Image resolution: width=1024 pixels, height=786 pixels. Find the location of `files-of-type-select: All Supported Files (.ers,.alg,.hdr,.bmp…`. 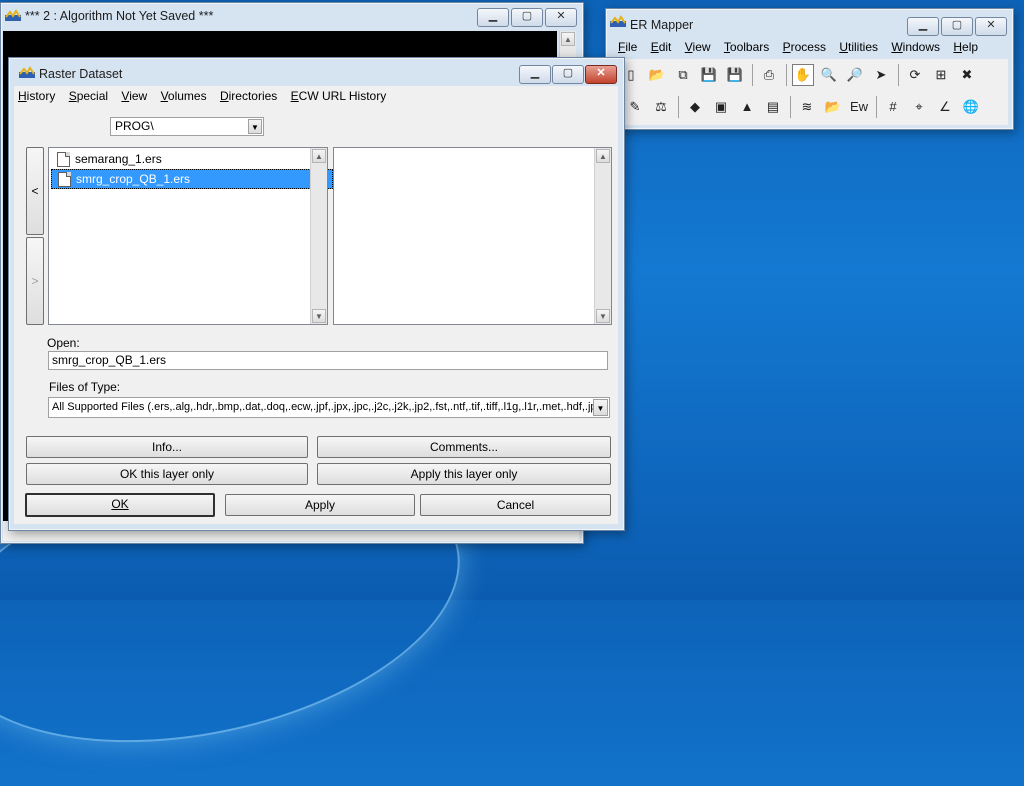

files-of-type-select: All Supported Files (.ers,.alg,.hdr,.bmp… is located at coordinates (329, 407).